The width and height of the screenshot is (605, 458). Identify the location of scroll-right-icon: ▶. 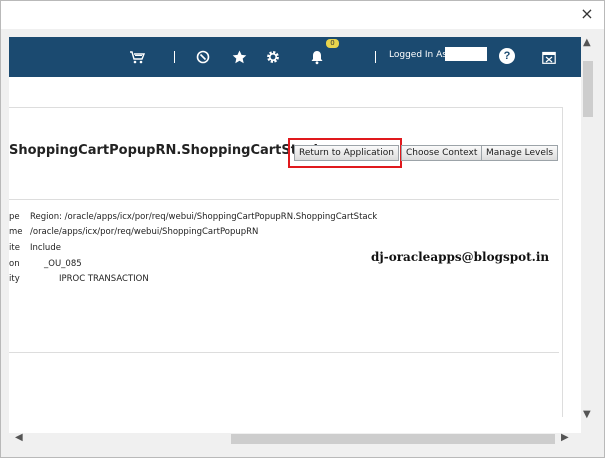
(565, 437).